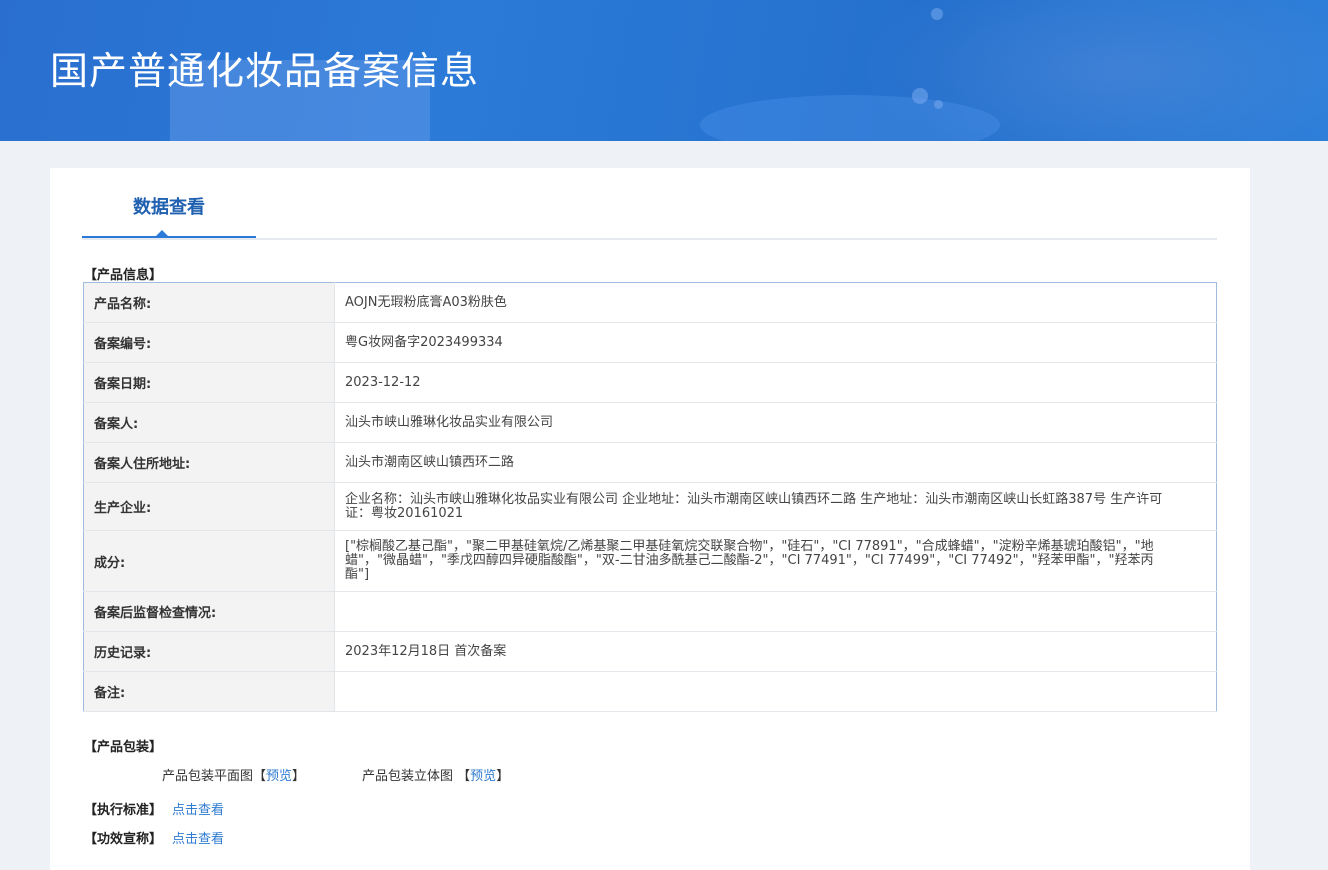 The width and height of the screenshot is (1328, 870). I want to click on table-row: 历史记录: 2023年12月18日 首次备案, so click(650, 651).